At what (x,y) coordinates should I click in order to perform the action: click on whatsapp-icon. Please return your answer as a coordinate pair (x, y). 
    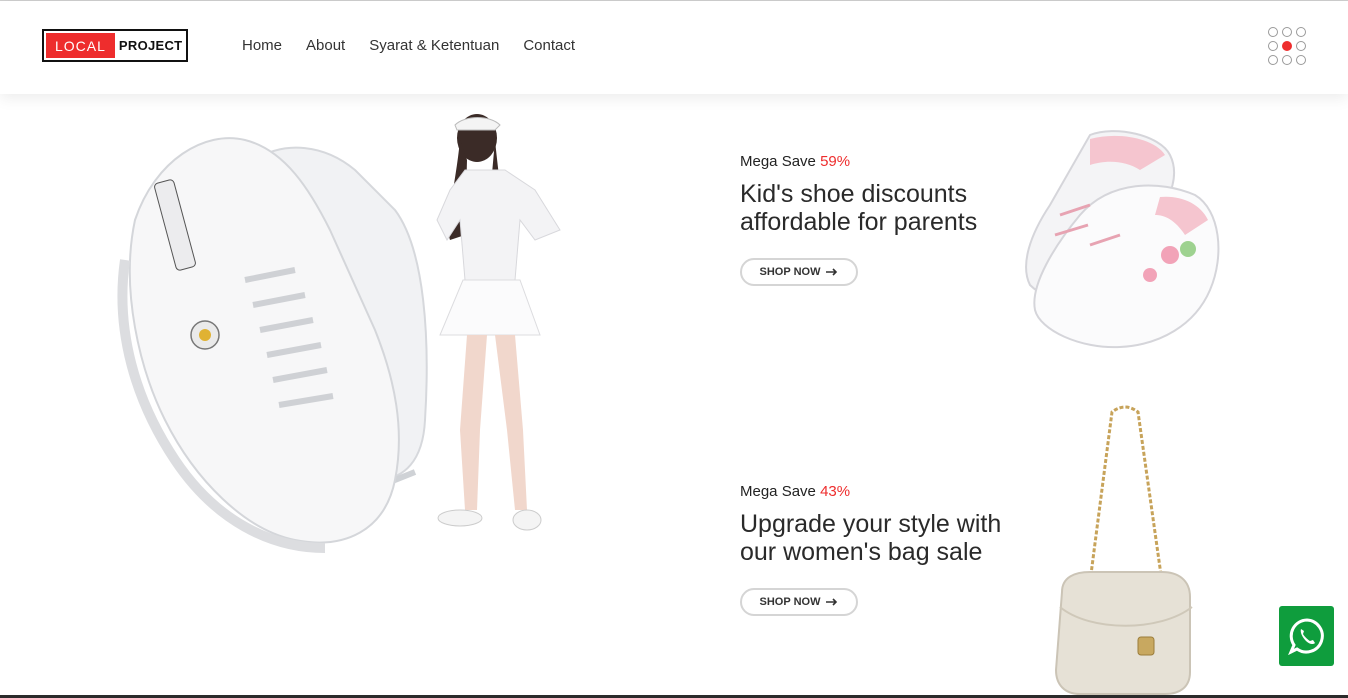
    Looking at the image, I should click on (1305, 636).